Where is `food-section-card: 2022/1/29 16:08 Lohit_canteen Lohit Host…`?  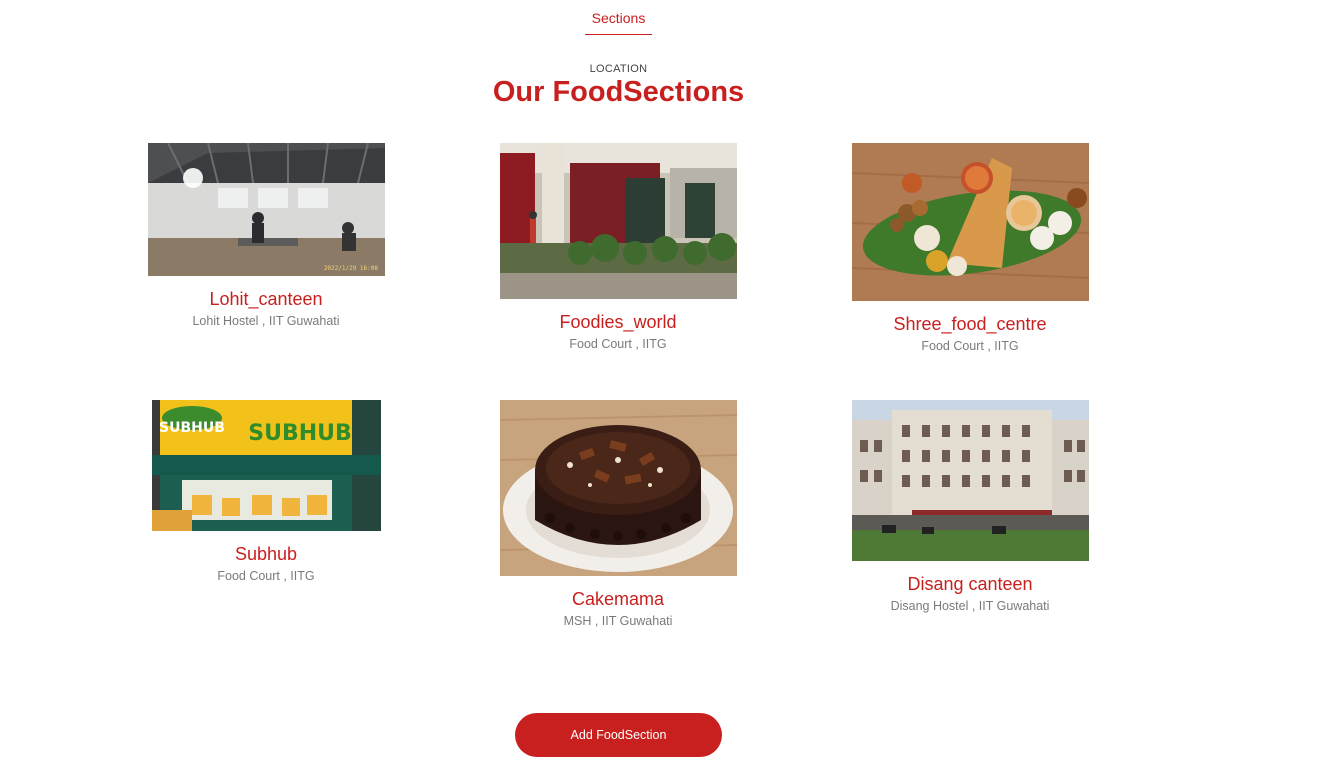
food-section-card: 2022/1/29 16:08 Lohit_canteen Lohit Host… is located at coordinates (266, 236).